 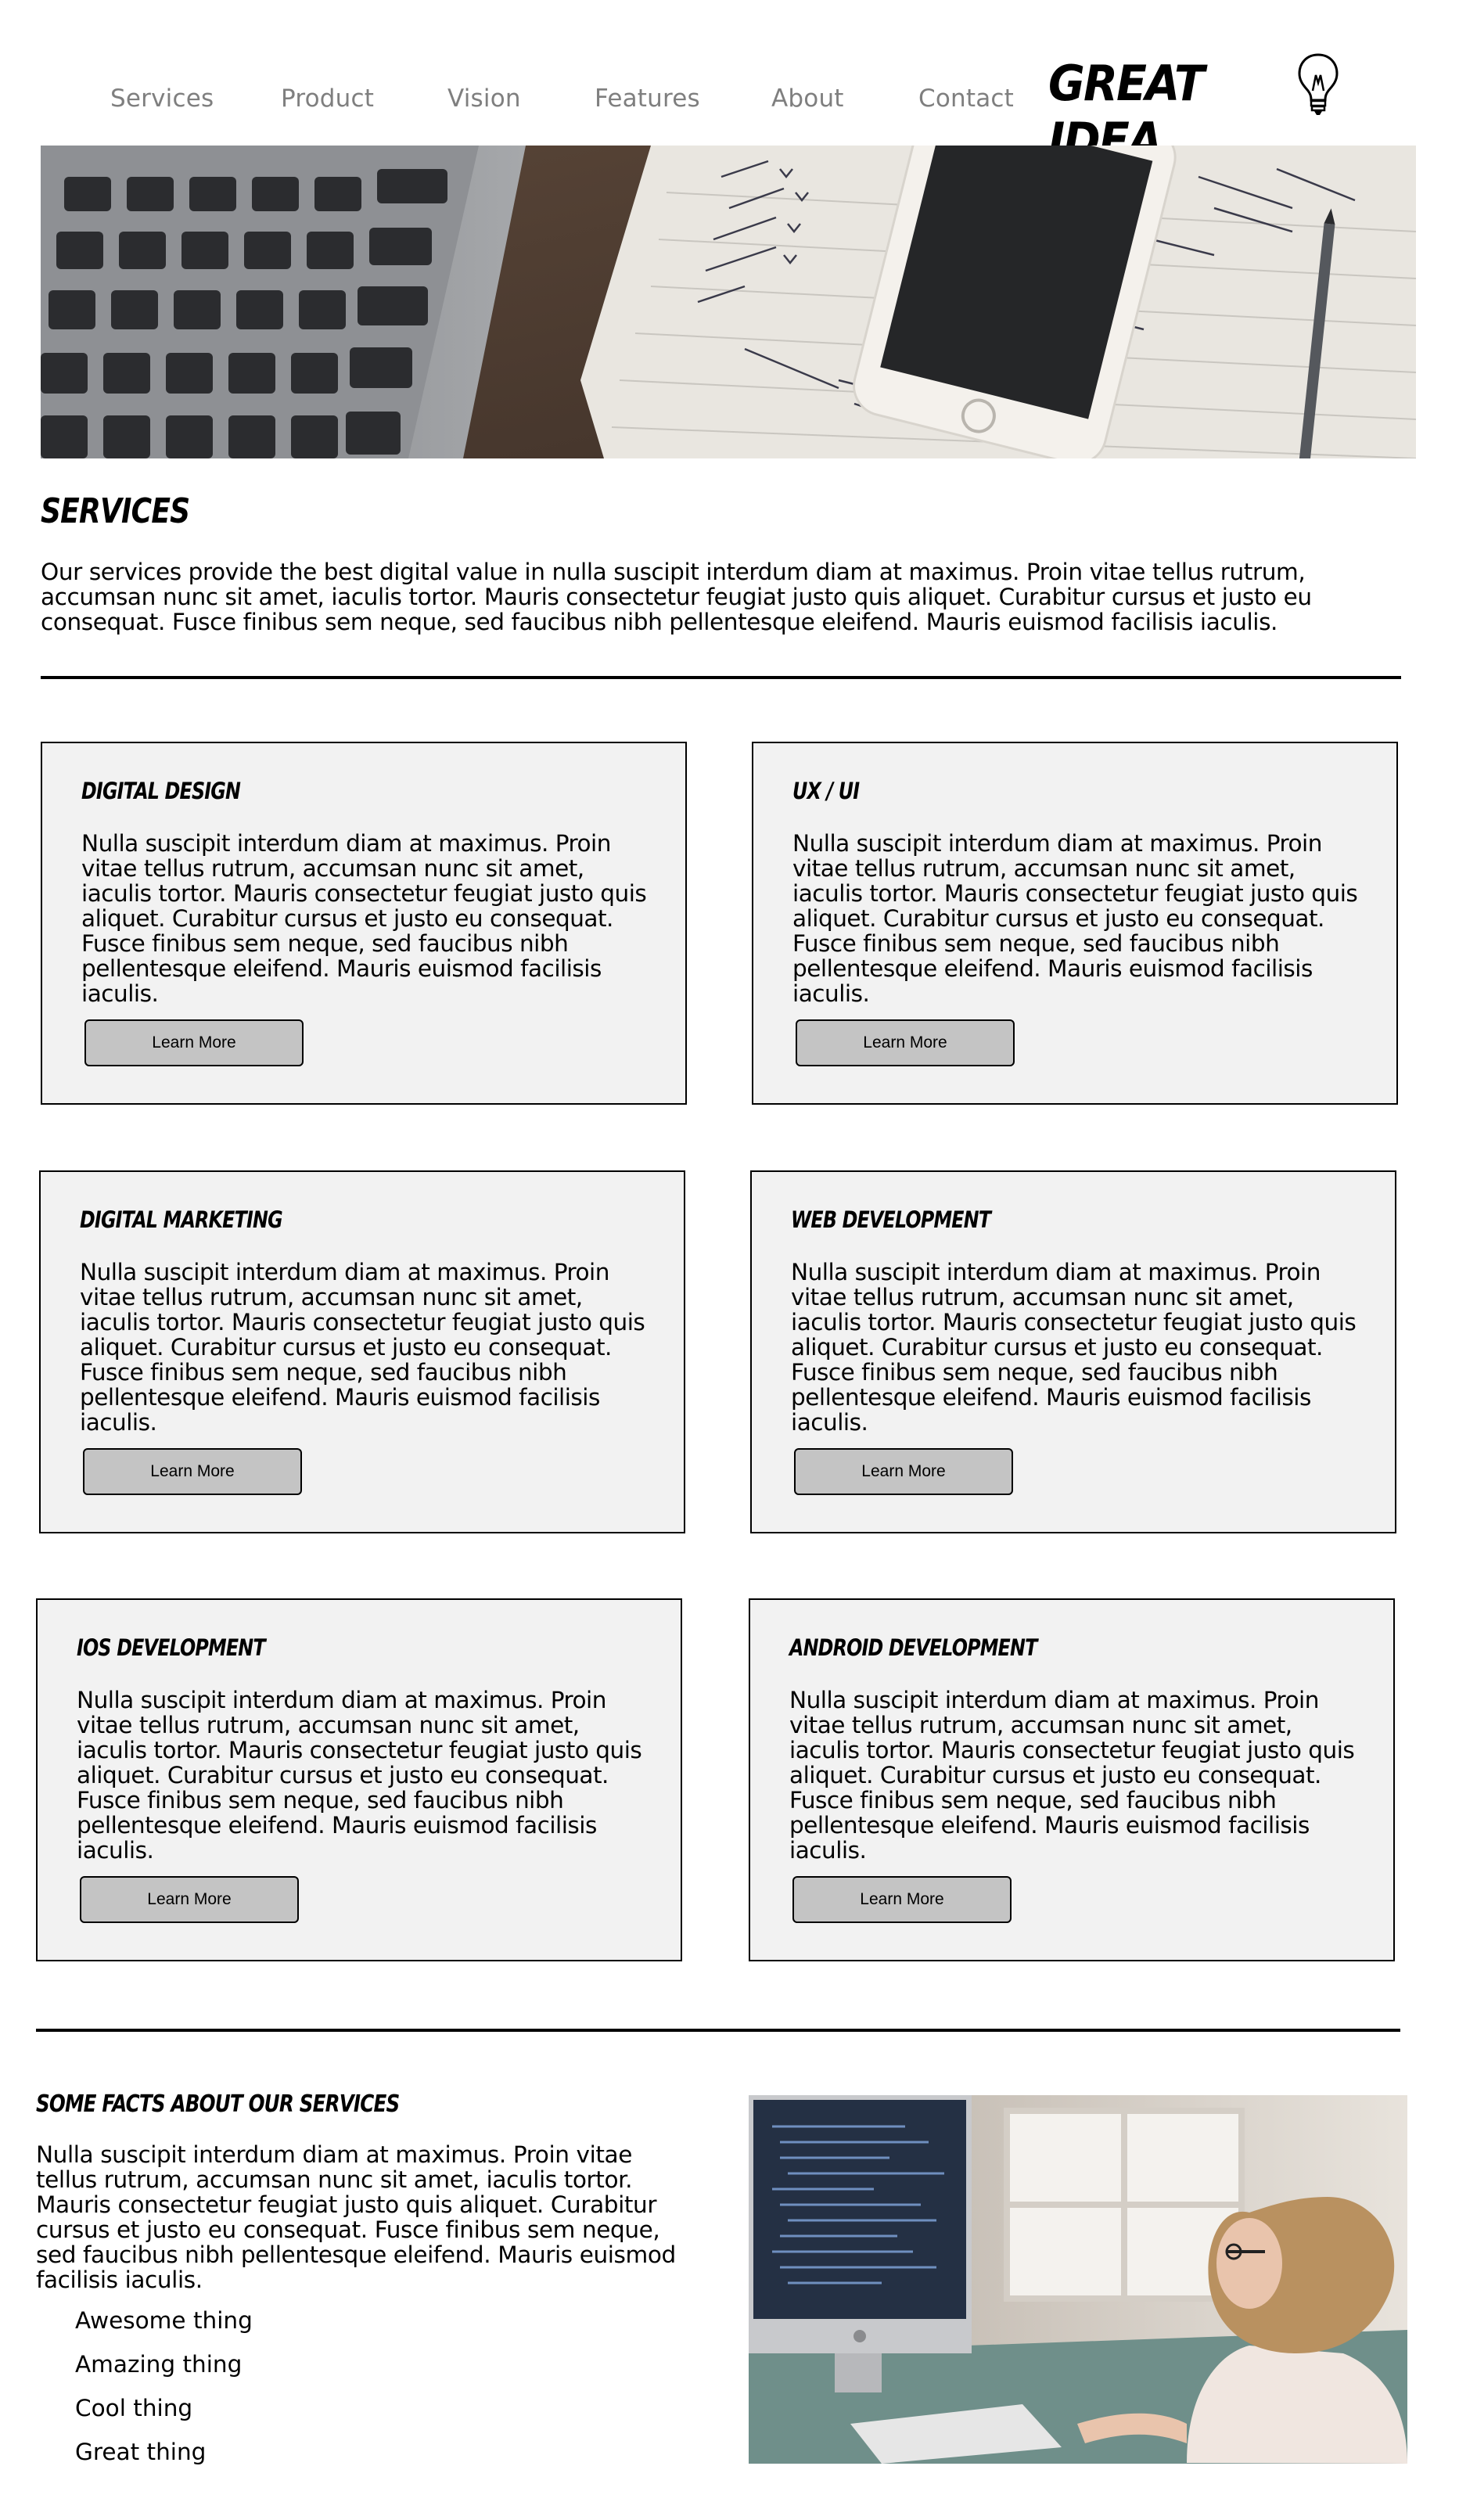 What do you see at coordinates (966, 98) in the screenshot?
I see `nav-contact-link: Contact` at bounding box center [966, 98].